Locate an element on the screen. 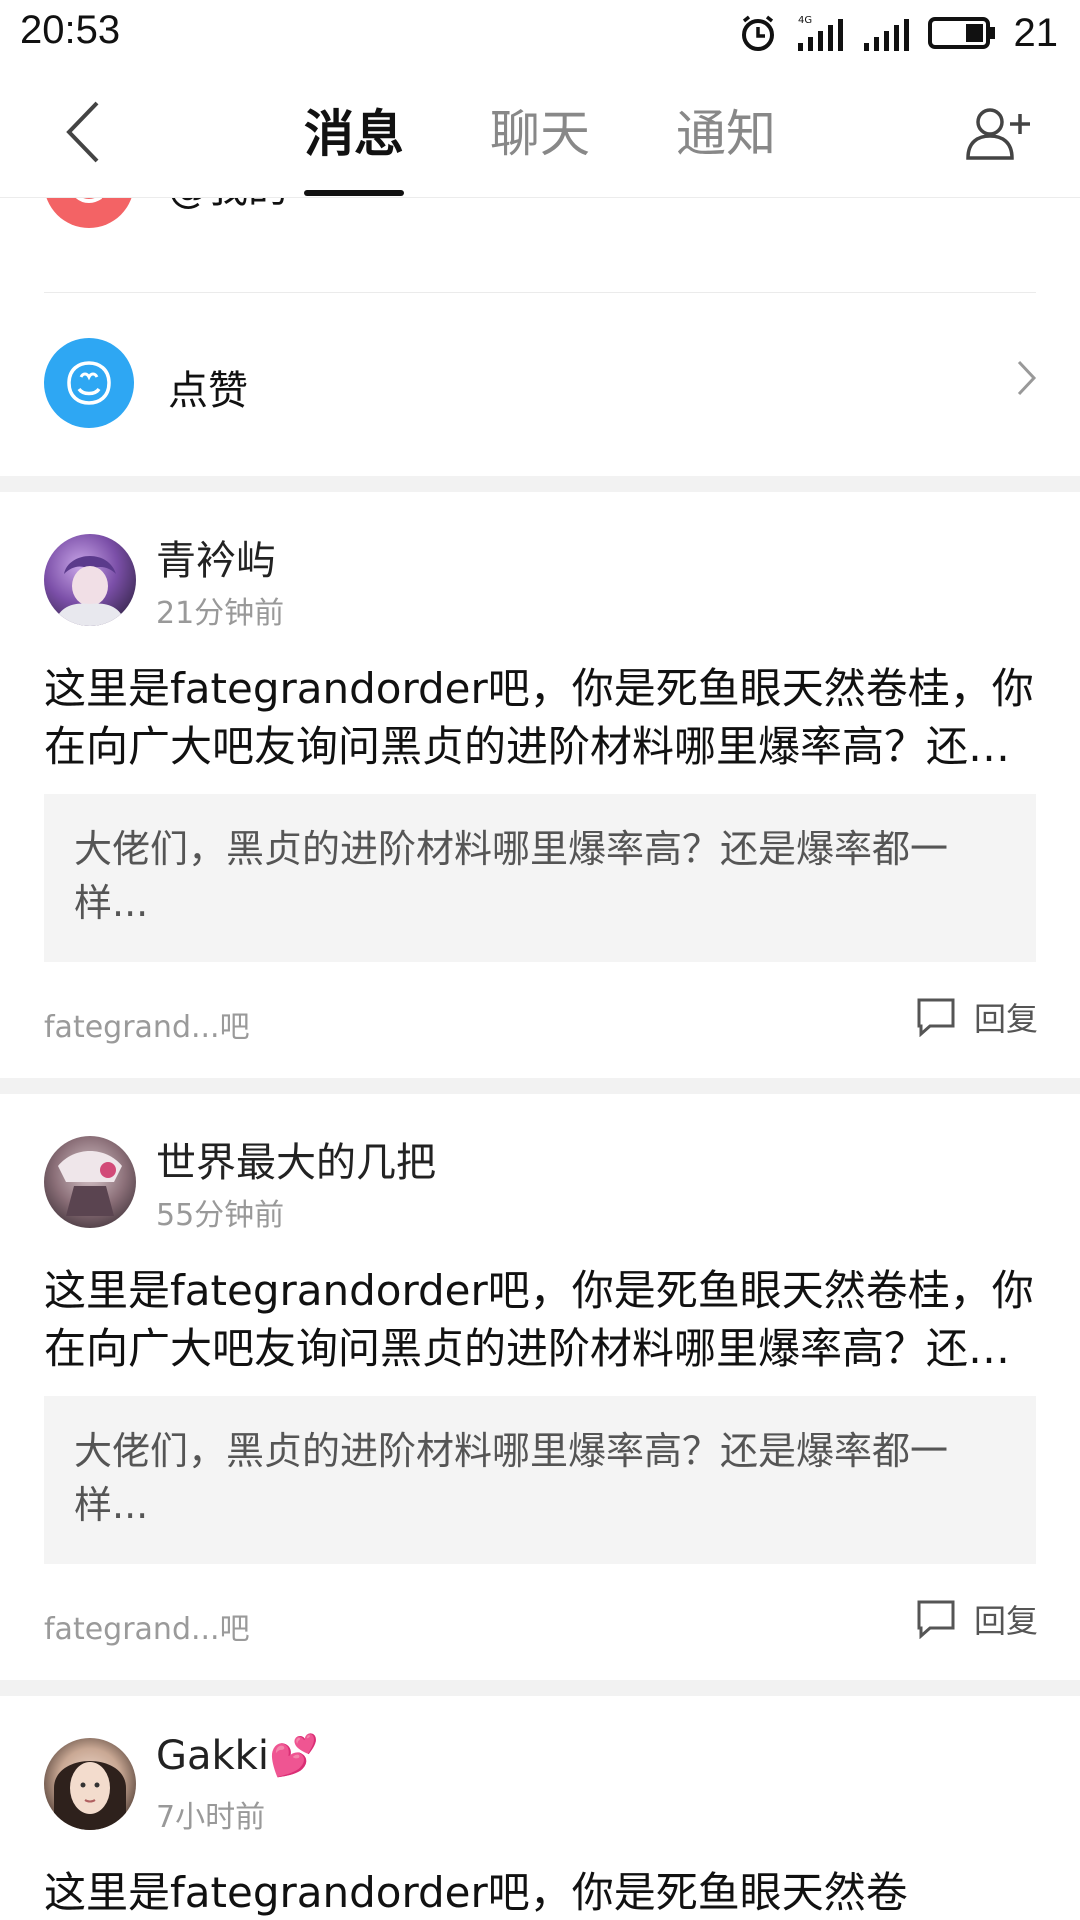  username: Gakki💕 is located at coordinates (237, 1755).